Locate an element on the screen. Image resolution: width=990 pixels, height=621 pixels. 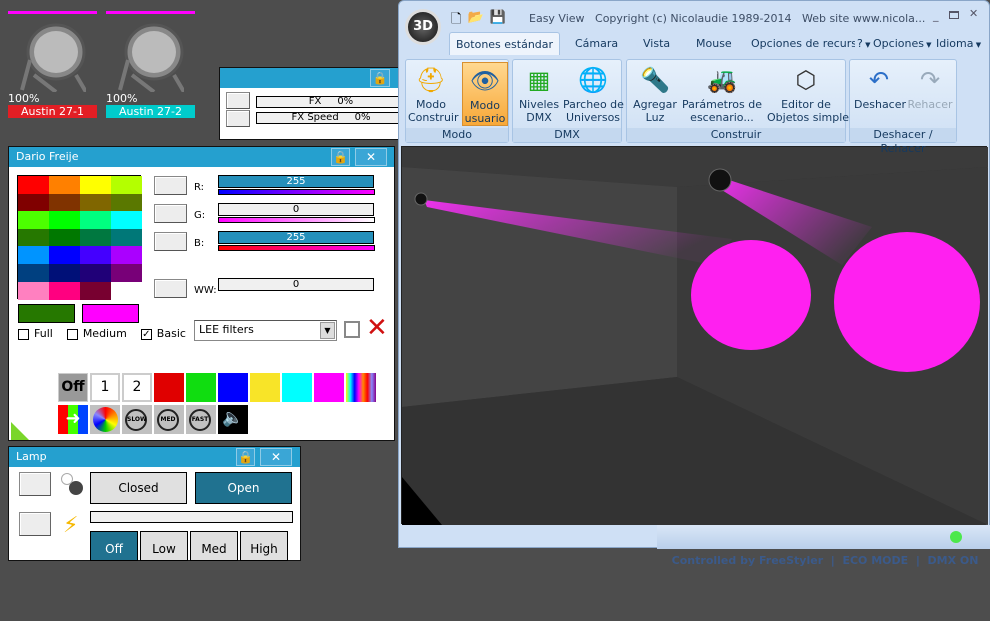
chevron-down-icon: ▼ is located at coordinates (327, 330).